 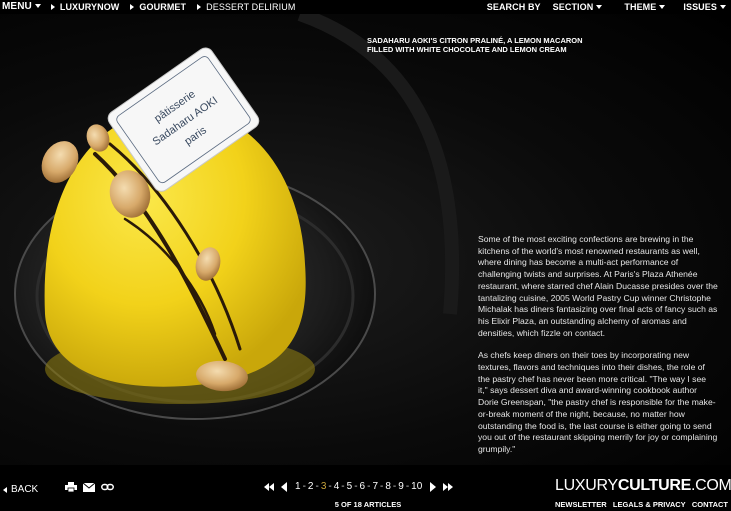 I want to click on section-dropdown: SECTION, so click(x=578, y=7).